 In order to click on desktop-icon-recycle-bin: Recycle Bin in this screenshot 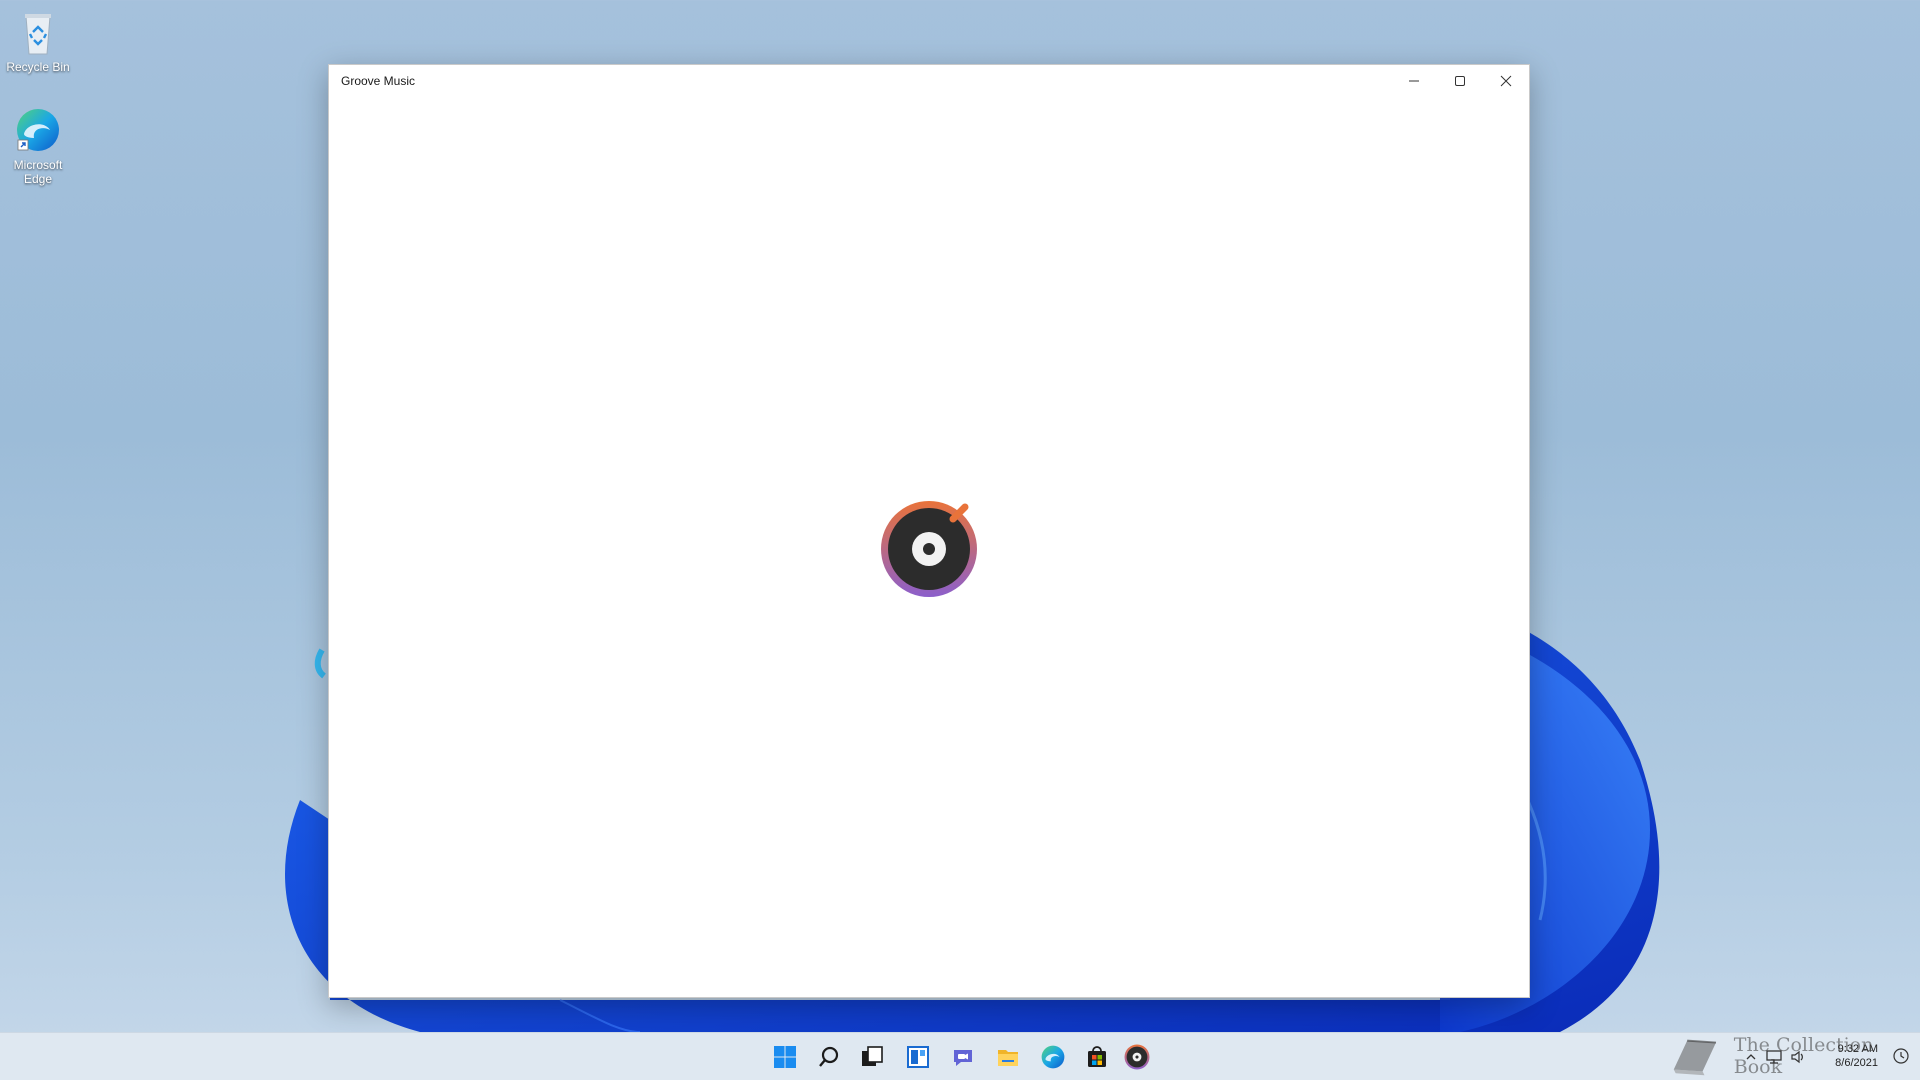, I will do `click(38, 41)`.